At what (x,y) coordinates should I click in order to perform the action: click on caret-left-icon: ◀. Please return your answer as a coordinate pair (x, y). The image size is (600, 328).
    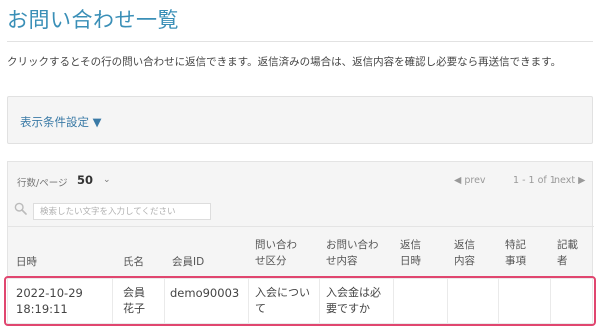
    Looking at the image, I should click on (458, 180).